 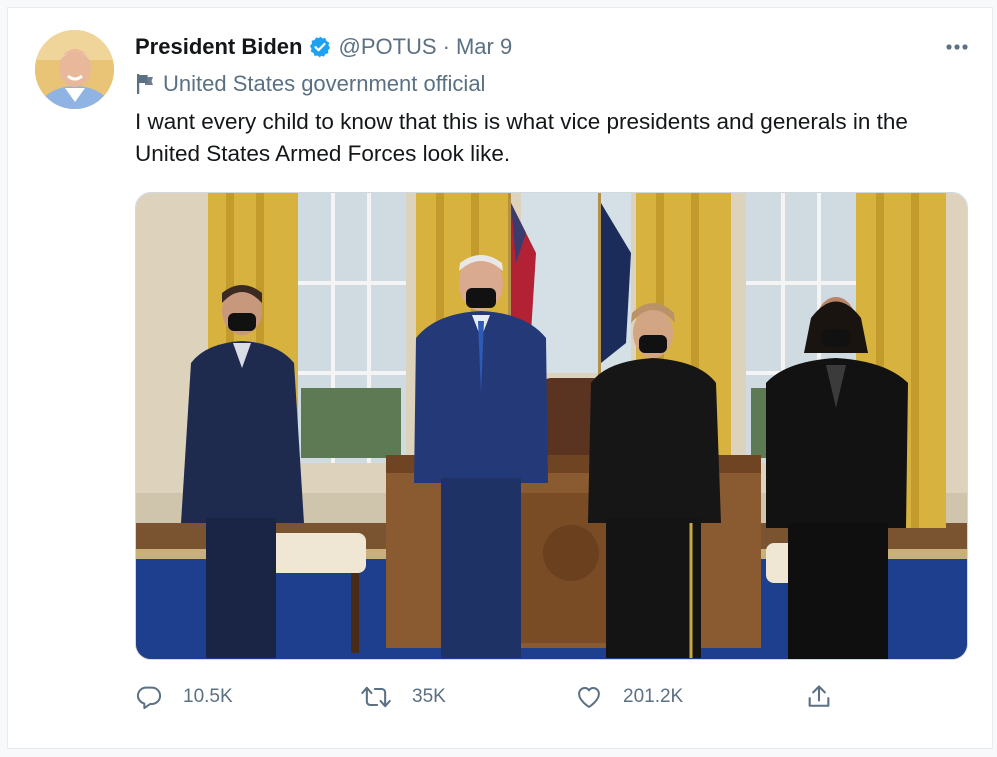 I want to click on government-label: United States government official, so click(x=310, y=84).